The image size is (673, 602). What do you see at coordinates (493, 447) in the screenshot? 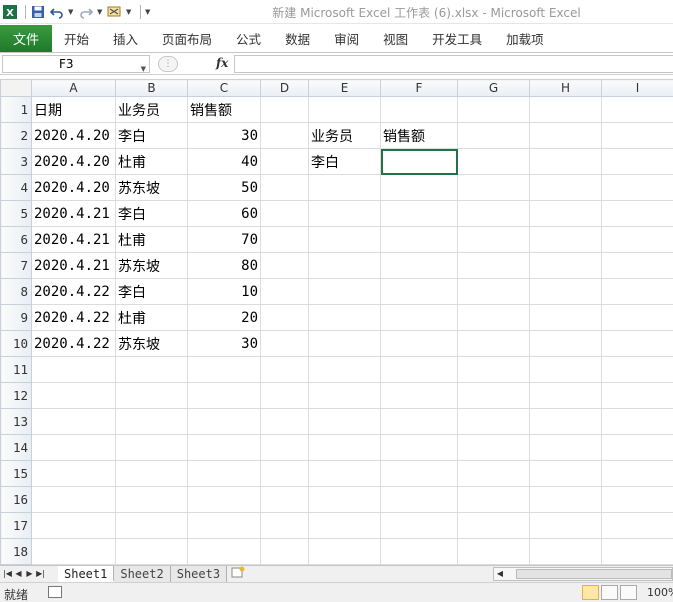
I see `cell-g14` at bounding box center [493, 447].